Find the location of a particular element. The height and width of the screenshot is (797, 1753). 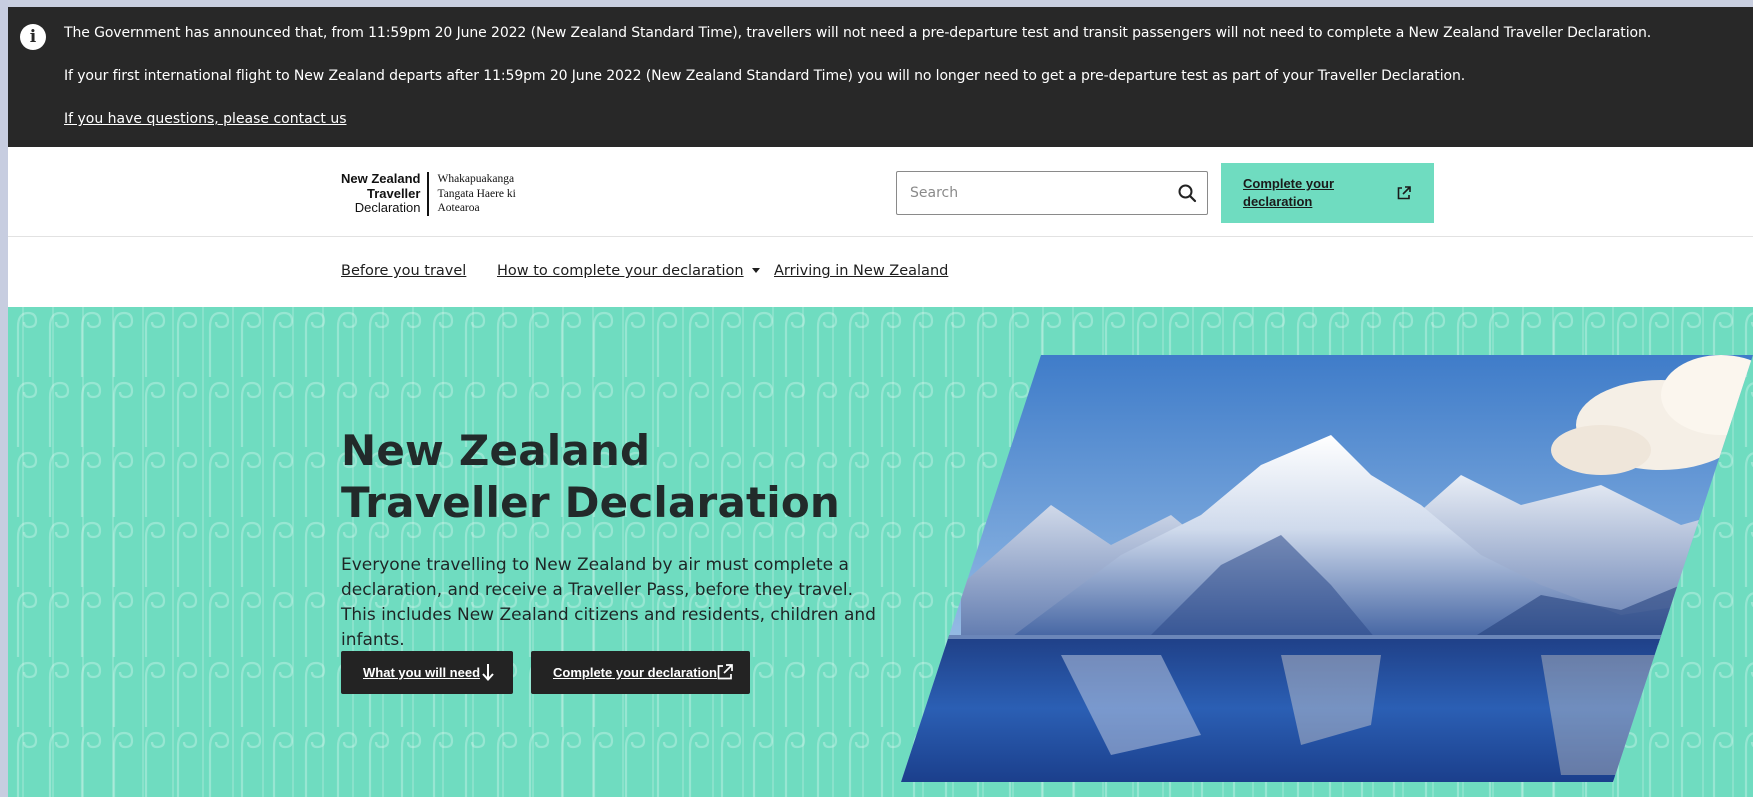

logo-line: Traveller is located at coordinates (393, 193).